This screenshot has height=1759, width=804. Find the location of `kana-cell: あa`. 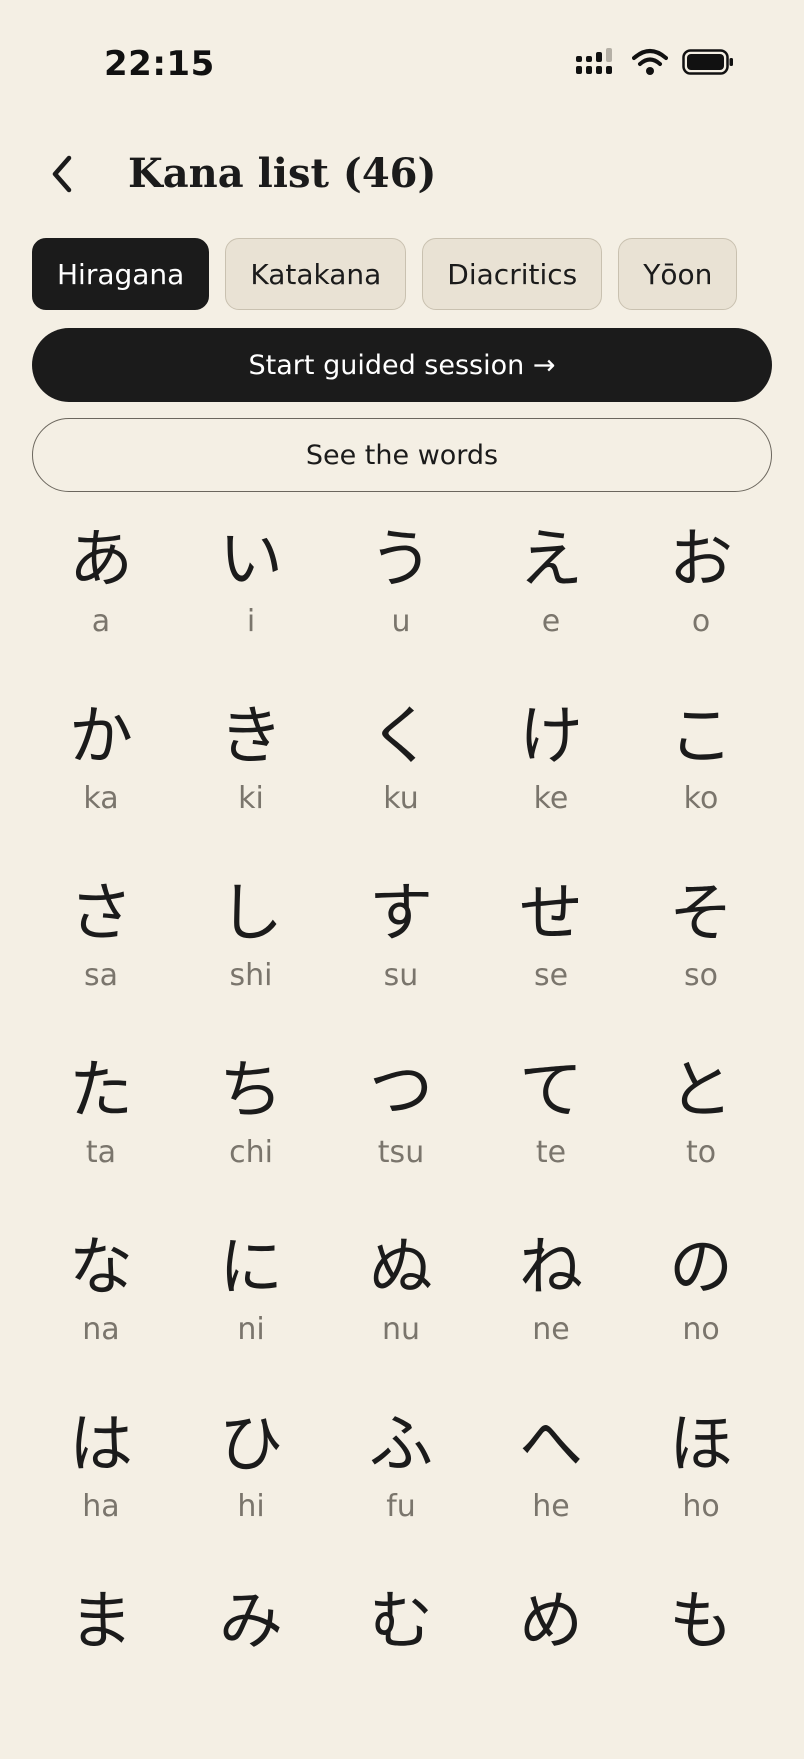

kana-cell: あa is located at coordinates (101, 608).